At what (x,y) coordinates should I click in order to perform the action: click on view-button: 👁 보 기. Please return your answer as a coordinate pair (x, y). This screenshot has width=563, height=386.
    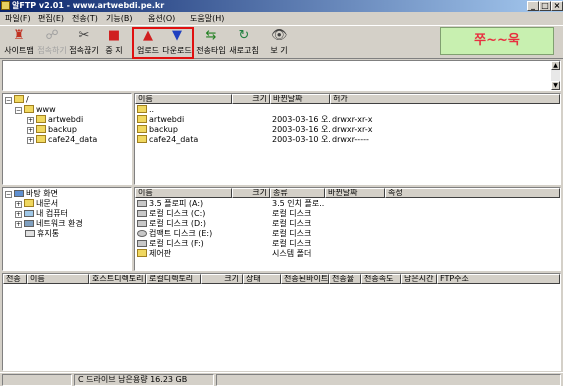
    Looking at the image, I should click on (279, 43).